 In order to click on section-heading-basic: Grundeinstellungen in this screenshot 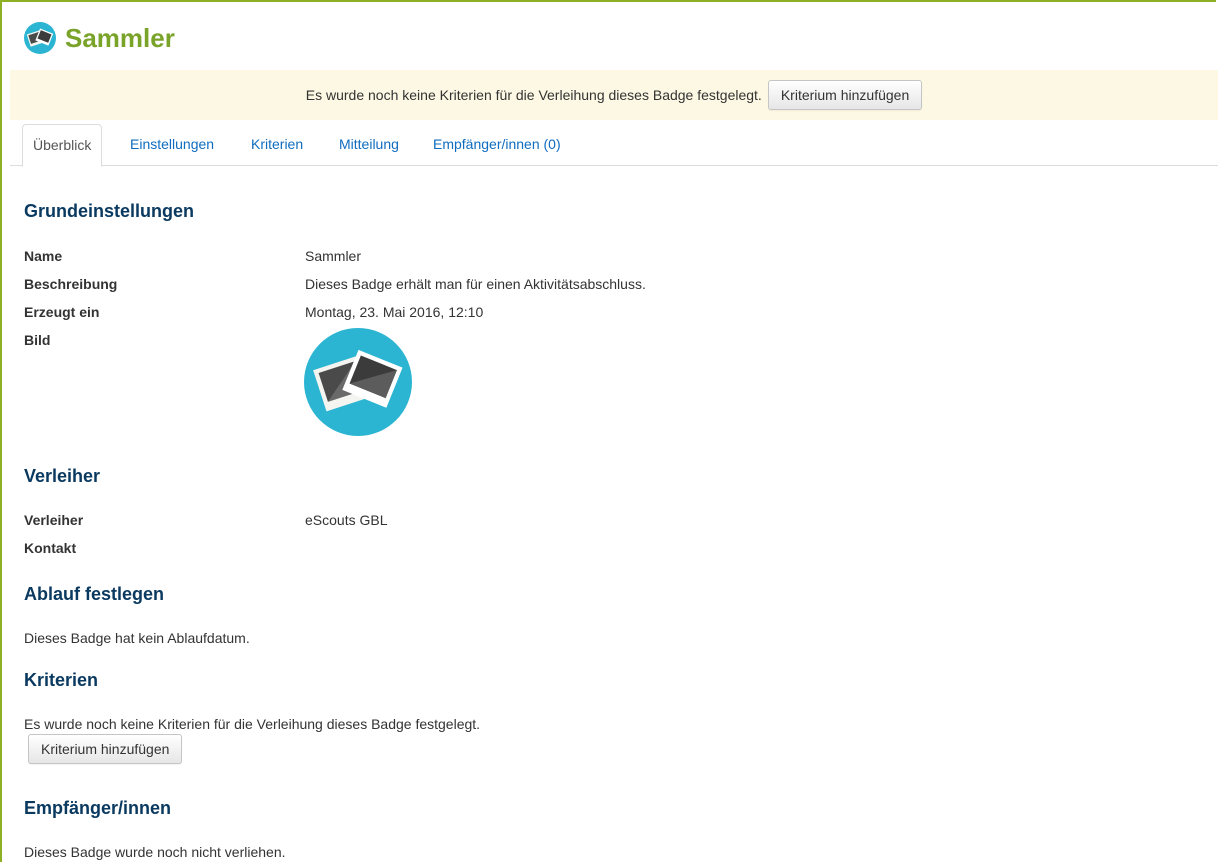, I will do `click(109, 211)`.